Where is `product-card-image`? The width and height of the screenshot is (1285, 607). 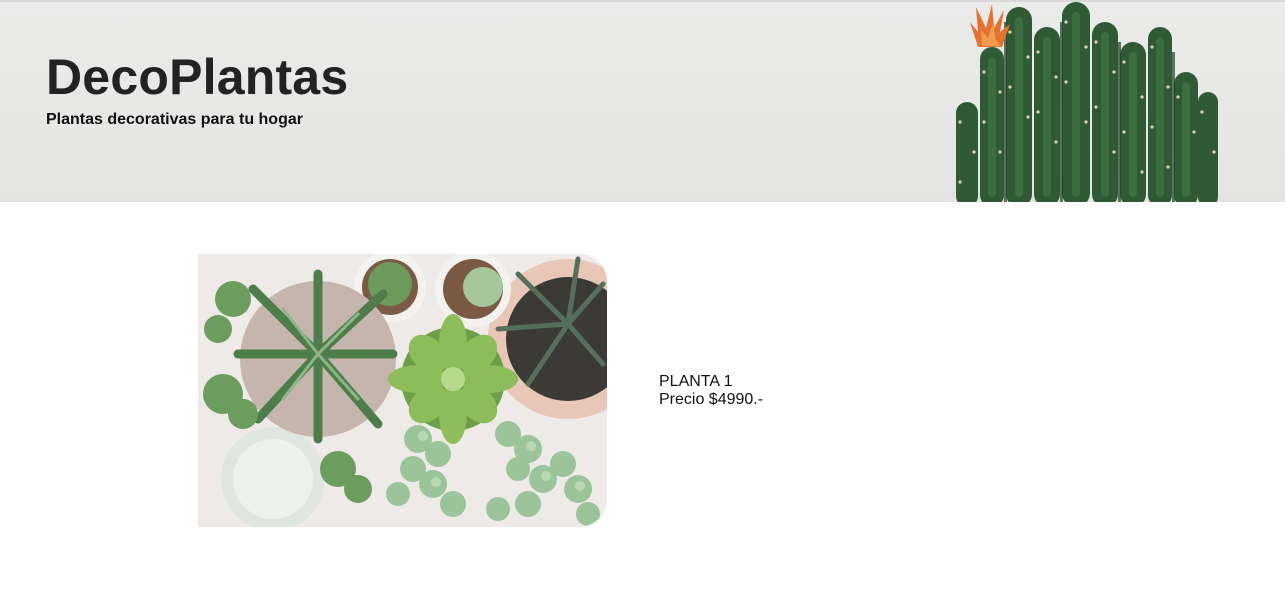
product-card-image is located at coordinates (402, 390).